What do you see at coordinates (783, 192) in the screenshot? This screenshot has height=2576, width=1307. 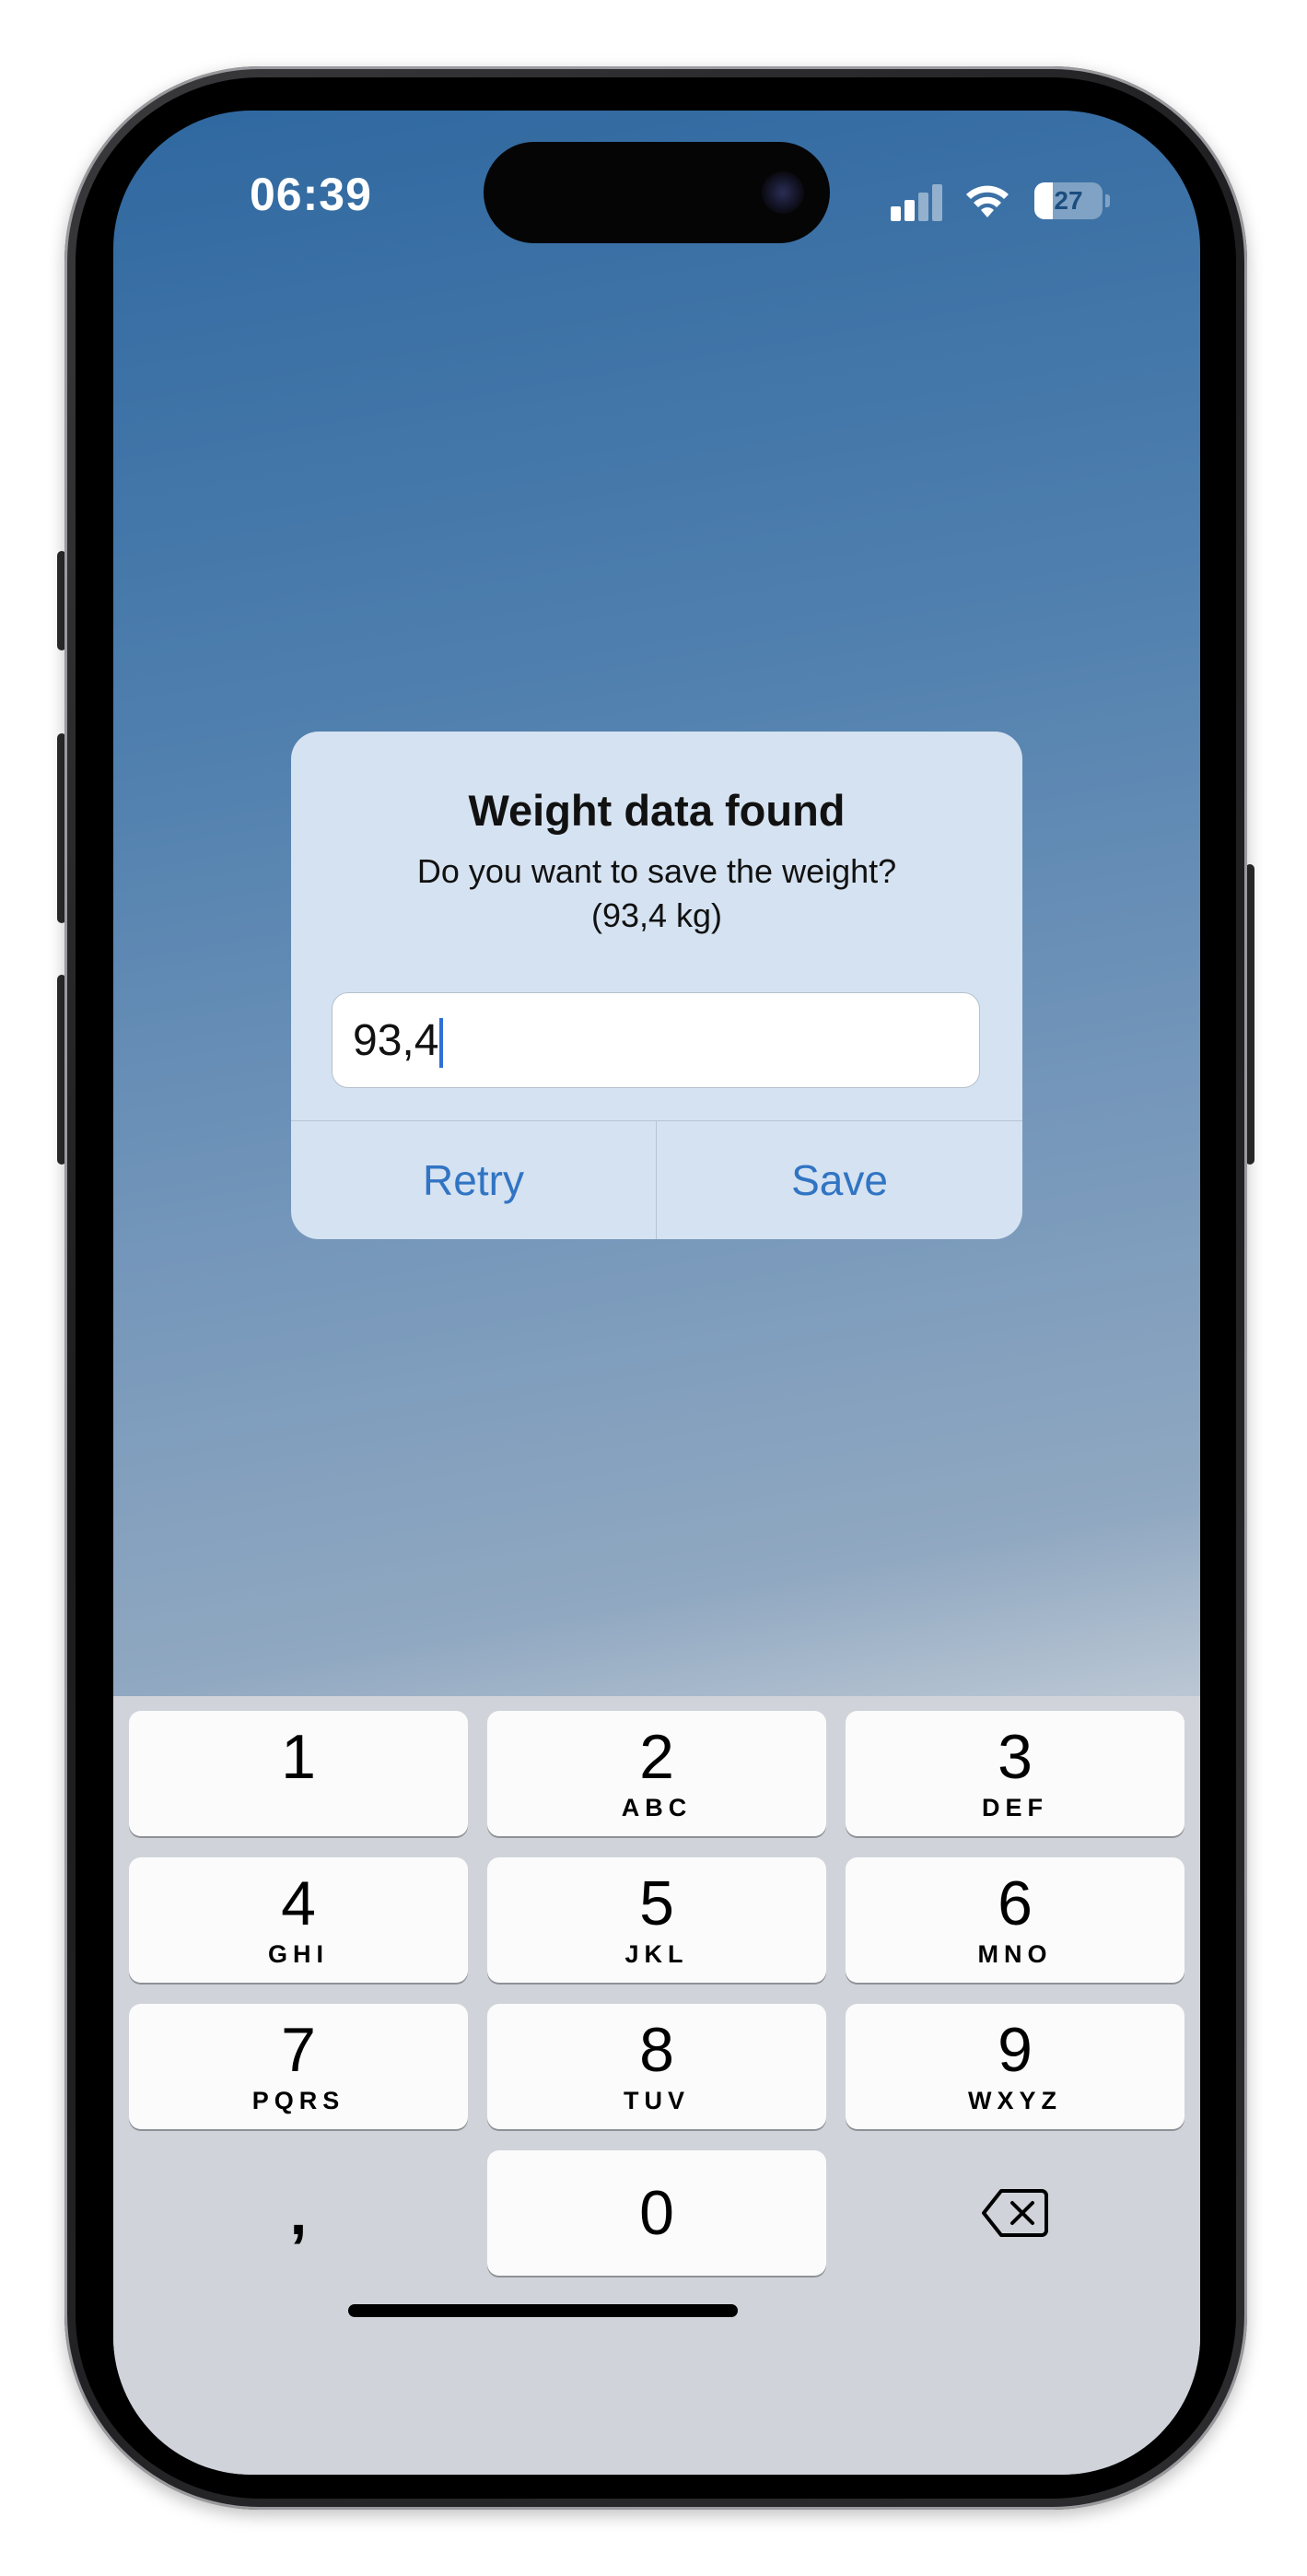 I see `front-camera-icon` at bounding box center [783, 192].